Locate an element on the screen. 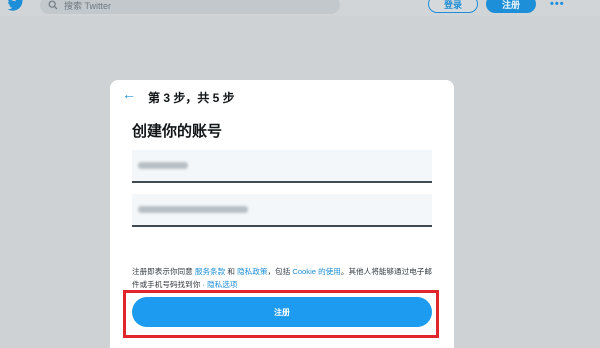 Image resolution: width=600 pixels, height=348 pixels. cookie-use-link: Cookie 的使用 is located at coordinates (316, 271).